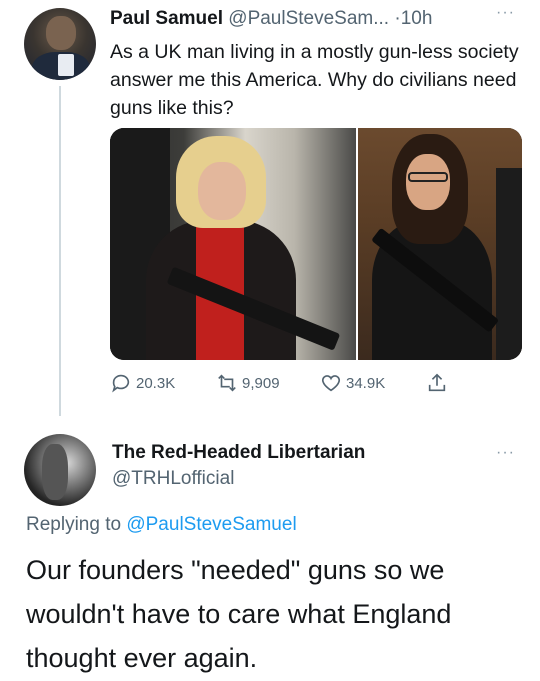 This screenshot has height=681, width=540. Describe the element at coordinates (428, 177) in the screenshot. I see `photo-glasses` at that location.